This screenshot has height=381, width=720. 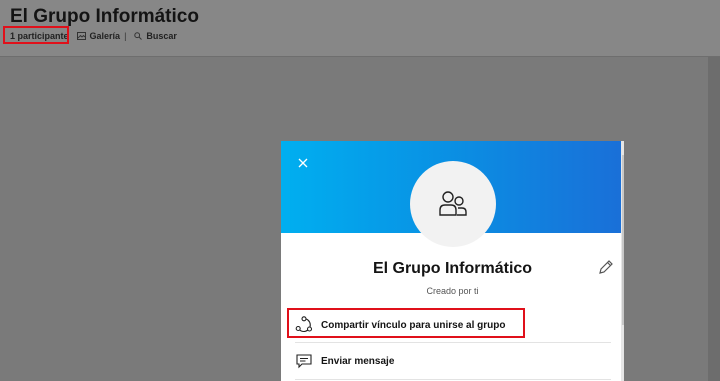 I want to click on share-highlight-box, so click(x=406, y=323).